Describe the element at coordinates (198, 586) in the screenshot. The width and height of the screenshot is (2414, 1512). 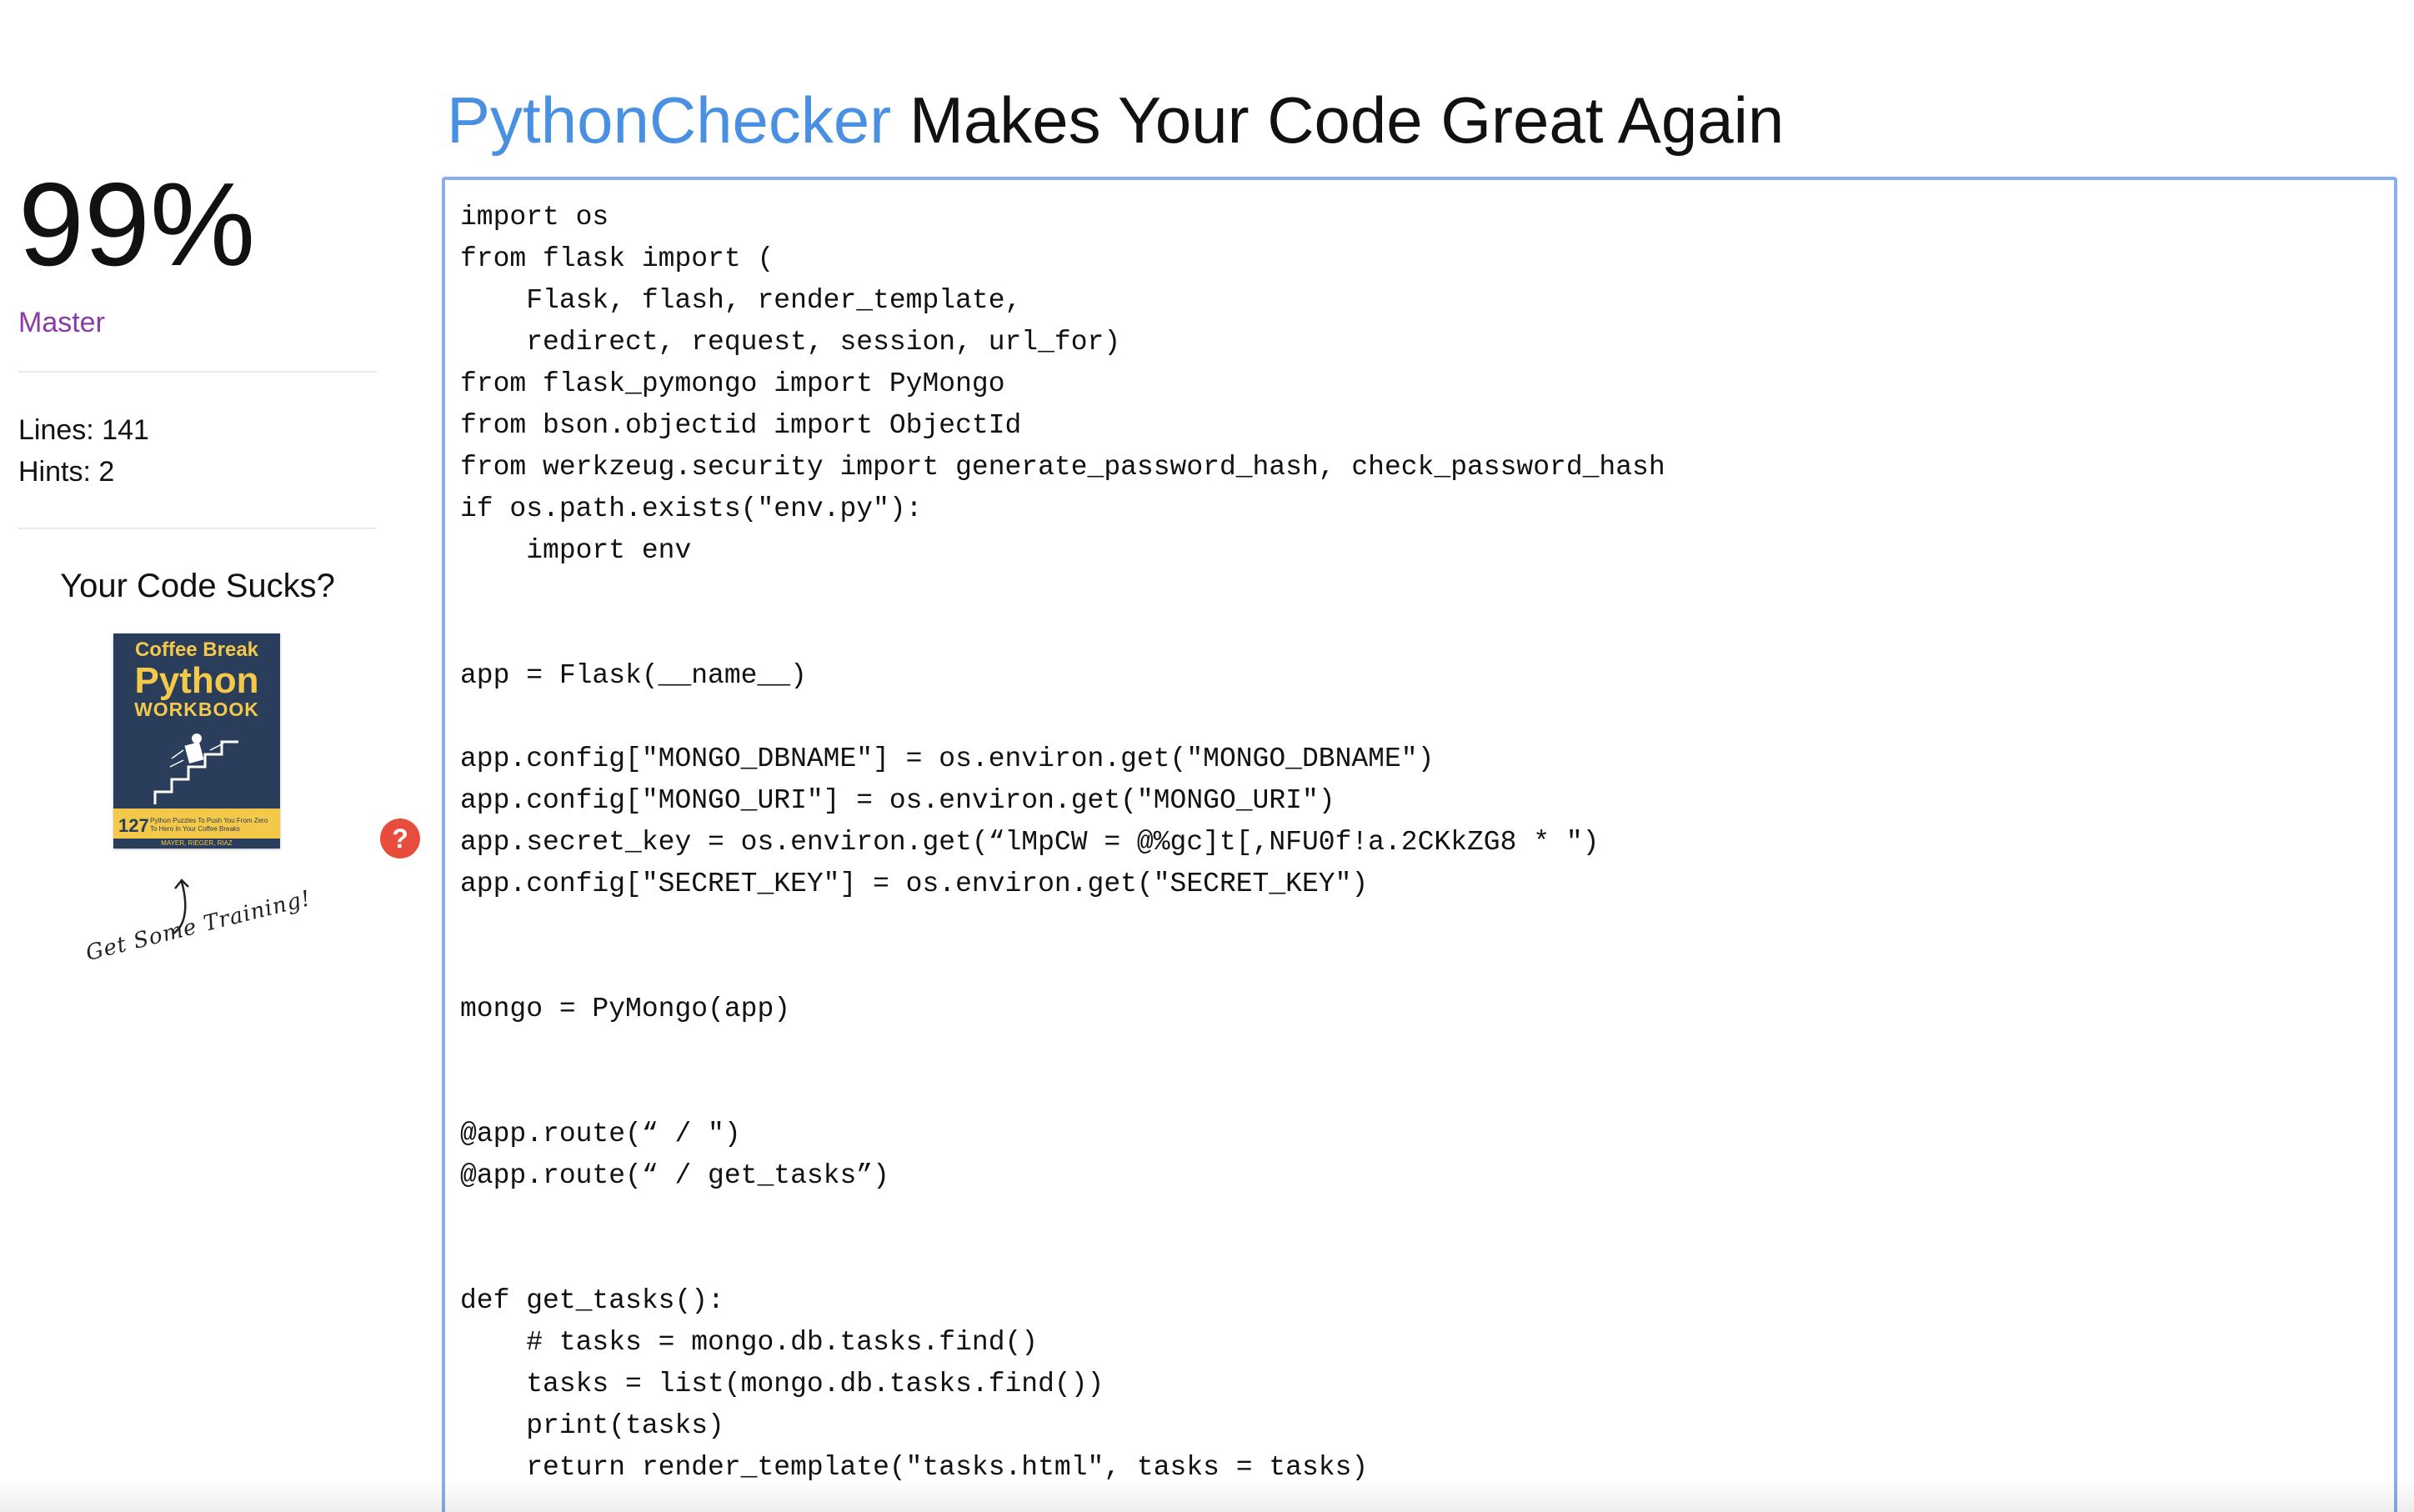
I see `promo-heading: Your Code Sucks?` at that location.